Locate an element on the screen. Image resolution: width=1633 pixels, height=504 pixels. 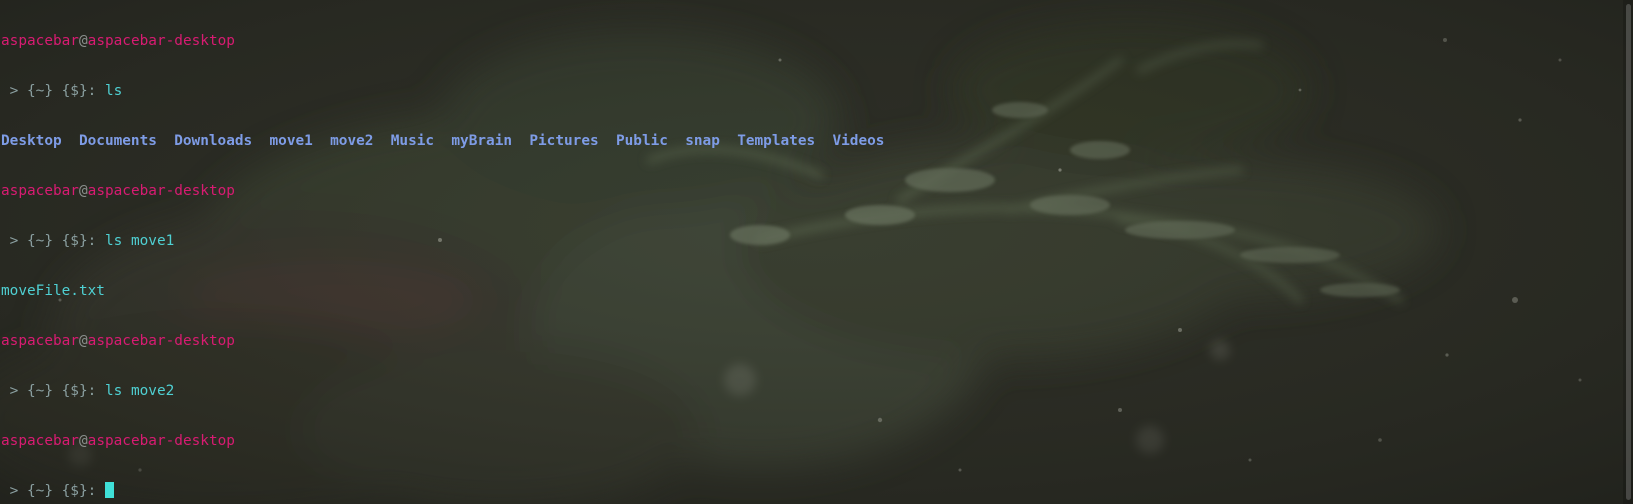
dir-entry: Public is located at coordinates (641, 141).